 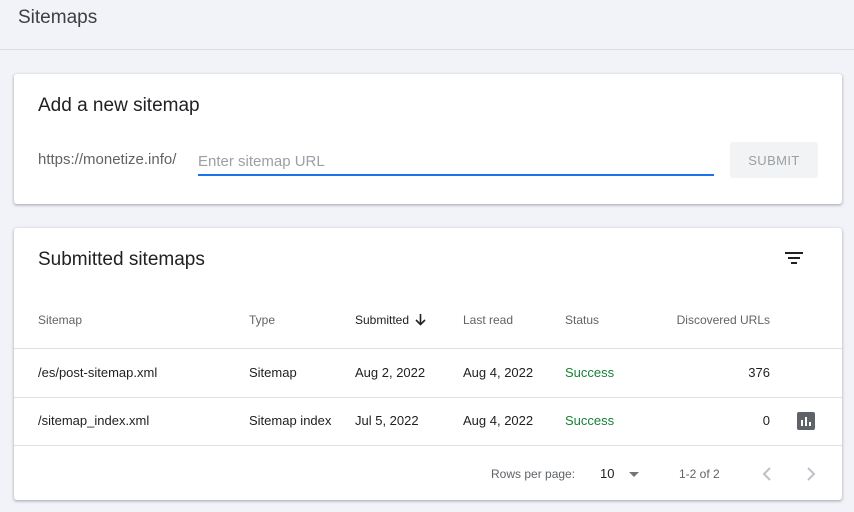 I want to click on column-header-sitemap: Sitemap, so click(x=60, y=320).